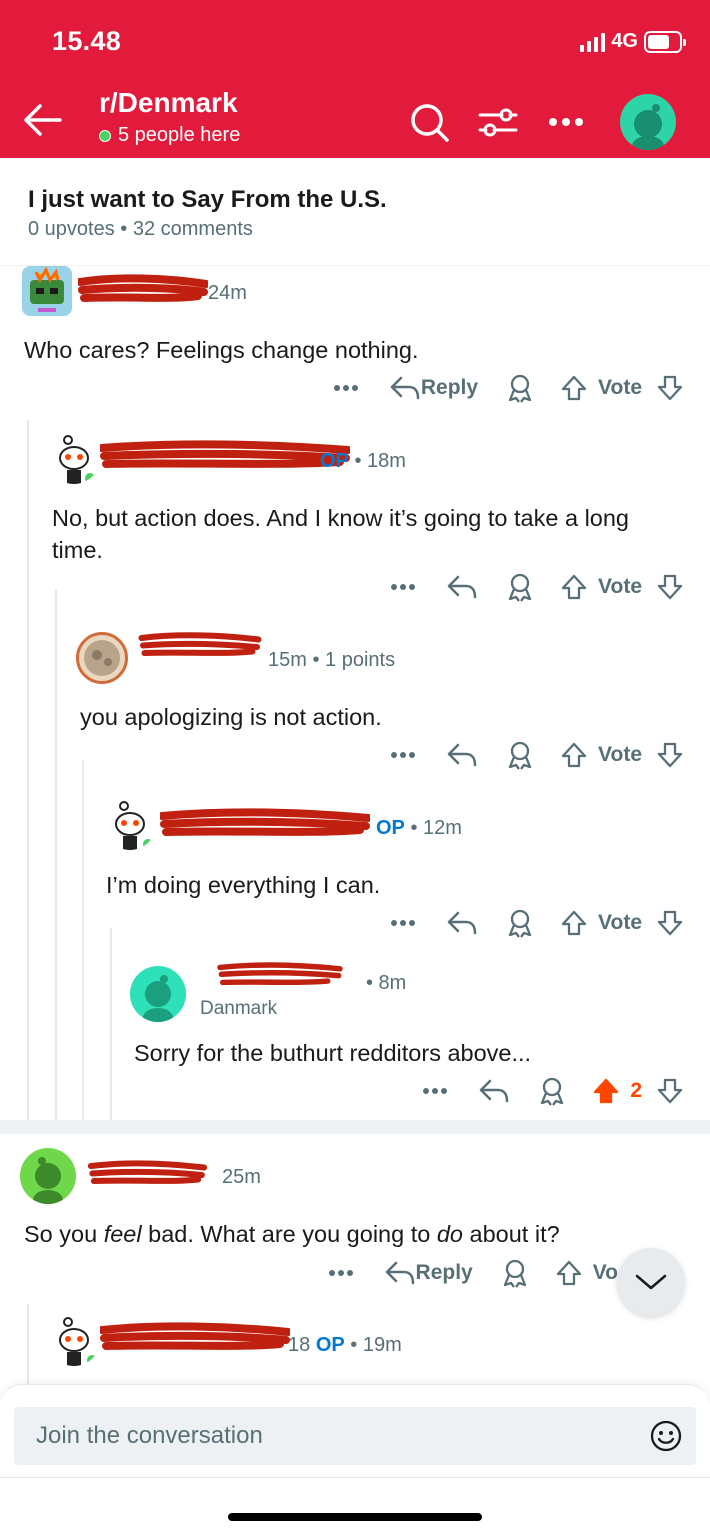  What do you see at coordinates (207, 199) in the screenshot?
I see `post-title: I just want to Say From the U.S.` at bounding box center [207, 199].